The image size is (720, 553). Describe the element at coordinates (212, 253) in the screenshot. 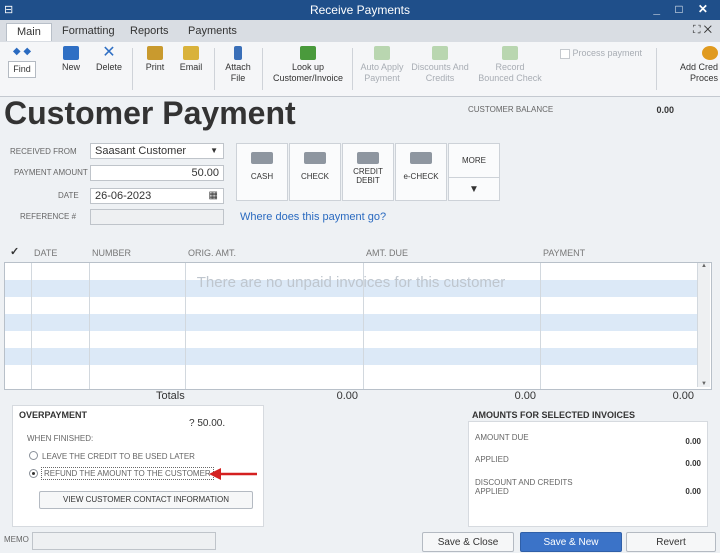

I see `col-header-orig-amt: ORIG. AMT.` at that location.